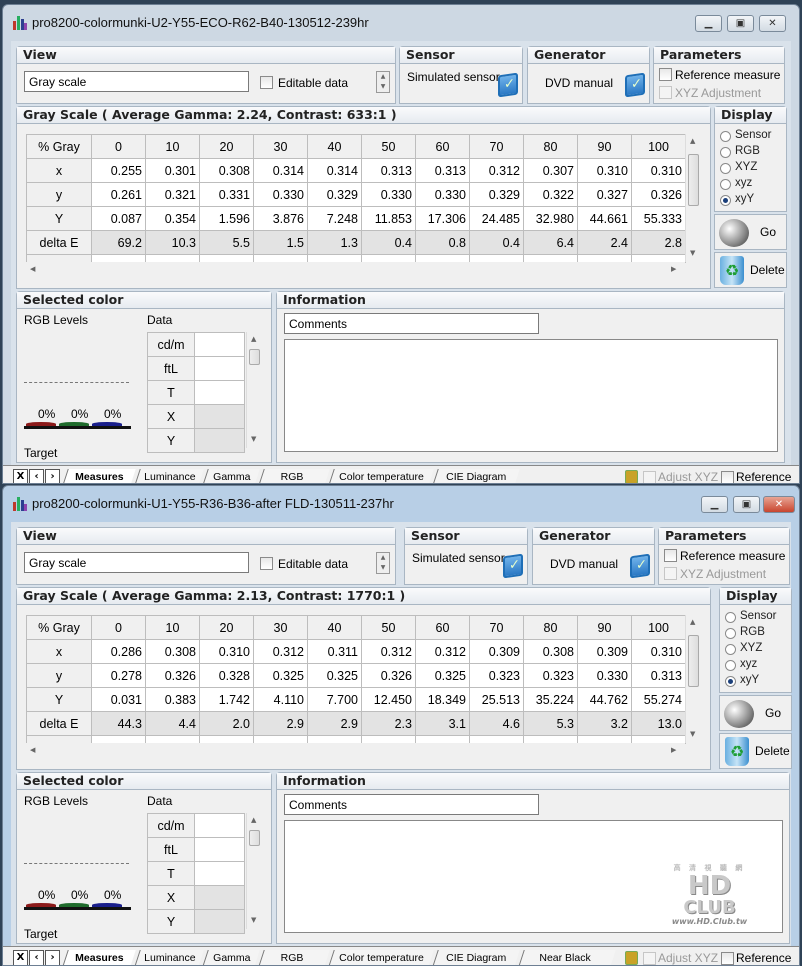  What do you see at coordinates (334, 218) in the screenshot?
I see `table-cell: 7.248` at bounding box center [334, 218].